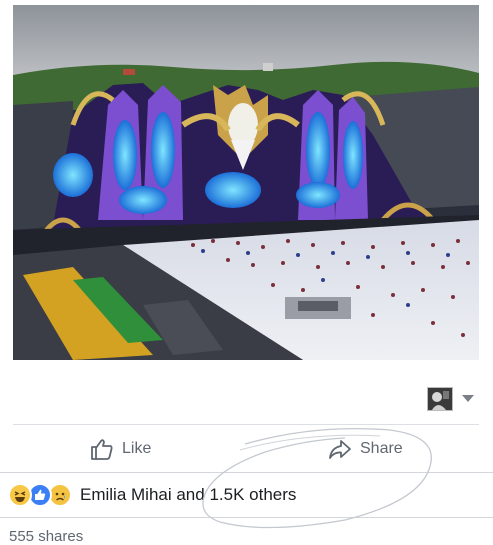  What do you see at coordinates (468, 398) in the screenshot?
I see `chevron-down-icon` at bounding box center [468, 398].